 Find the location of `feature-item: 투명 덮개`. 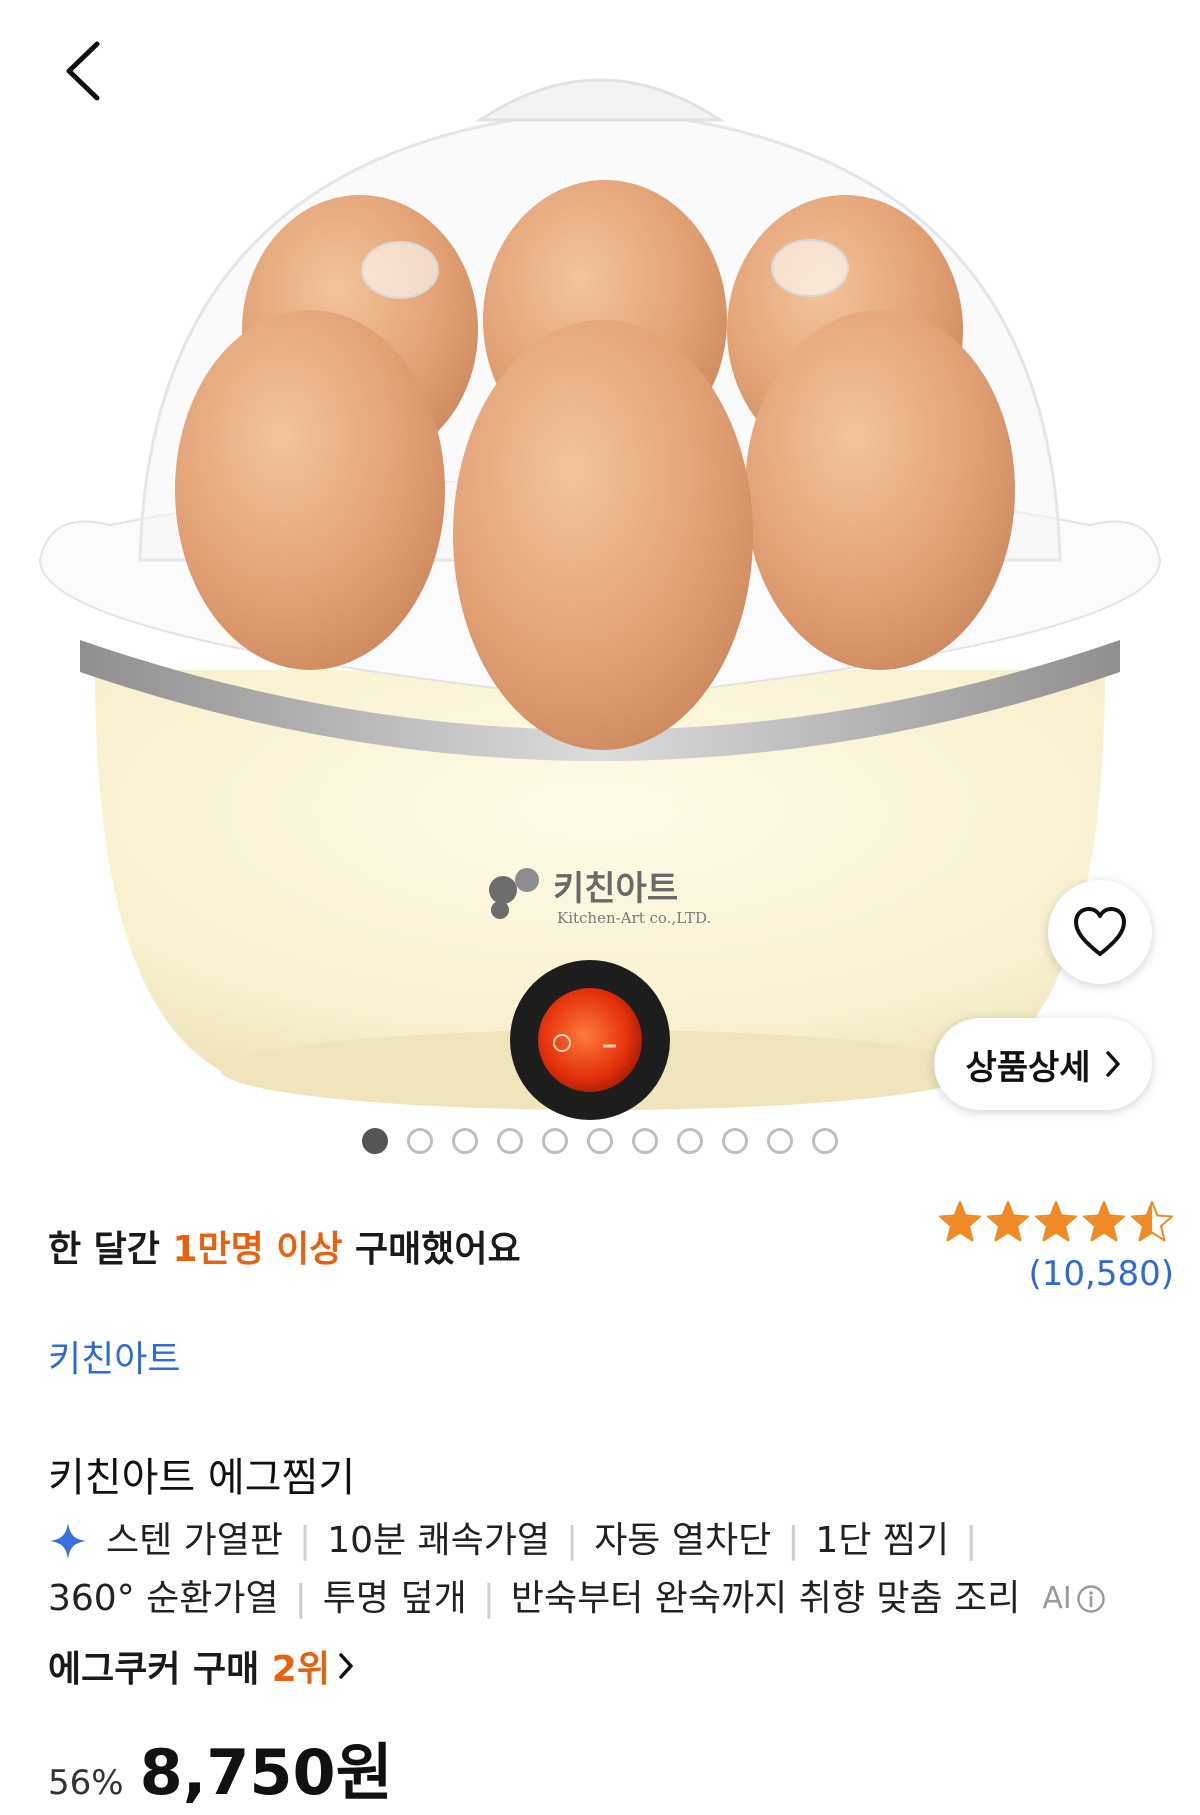

feature-item: 투명 덮개 is located at coordinates (394, 1598).